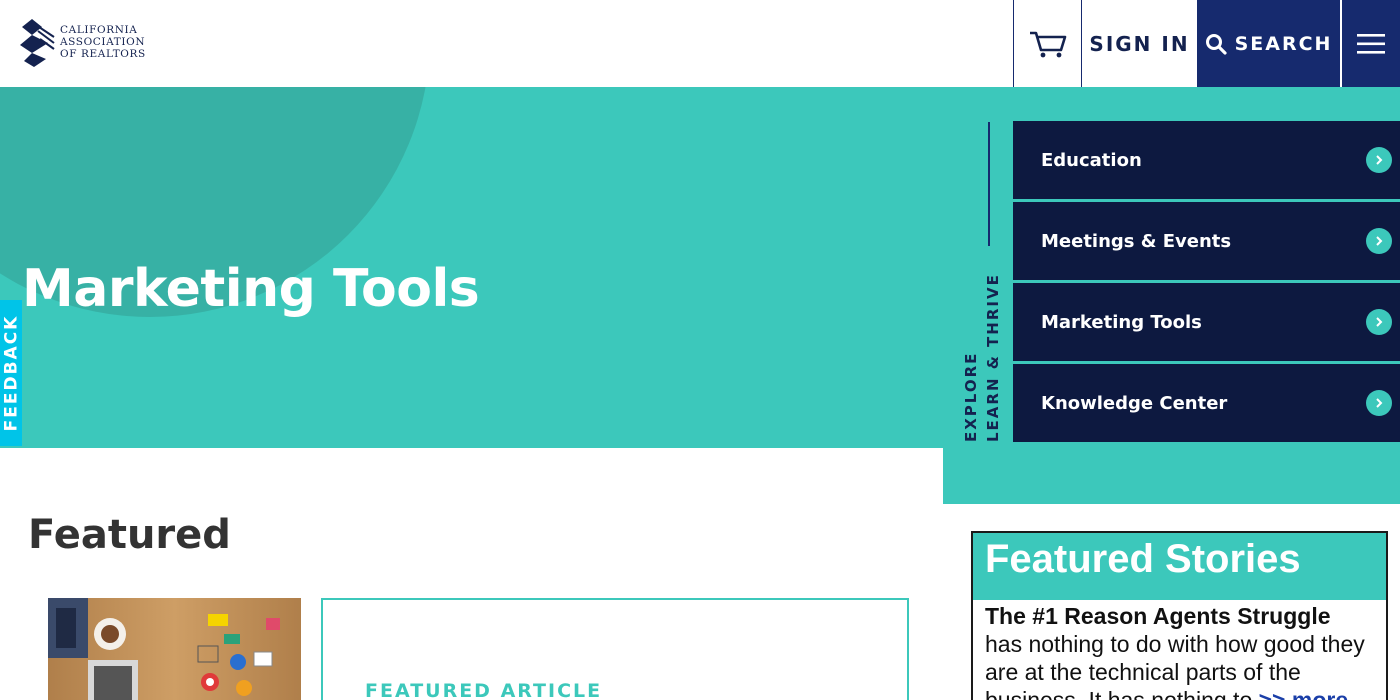 The height and width of the screenshot is (700, 1400). What do you see at coordinates (1206, 160) in the screenshot?
I see `menu-item-education: Education` at bounding box center [1206, 160].